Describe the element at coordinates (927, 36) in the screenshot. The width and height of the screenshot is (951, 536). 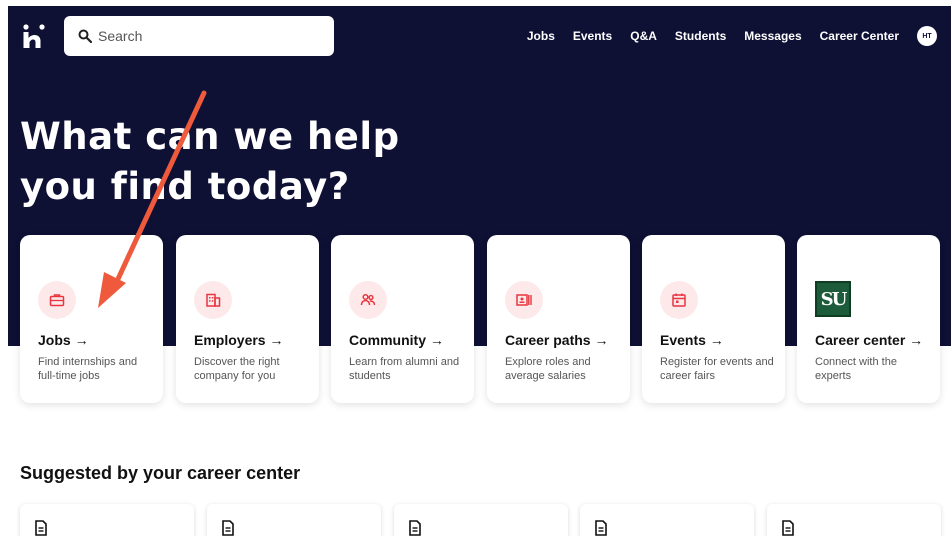
I see `avatar: HT` at that location.